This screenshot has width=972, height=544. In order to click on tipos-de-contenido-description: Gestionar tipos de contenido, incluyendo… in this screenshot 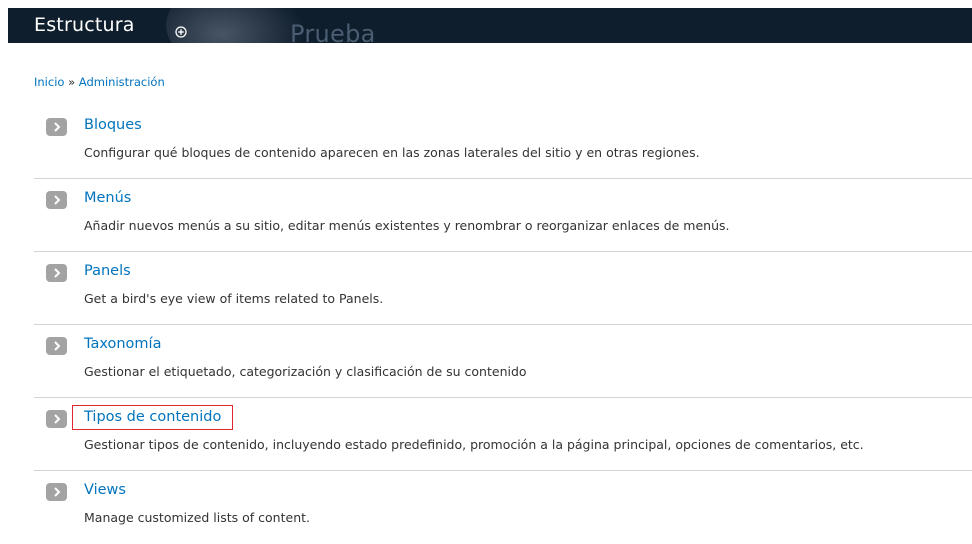, I will do `click(474, 444)`.